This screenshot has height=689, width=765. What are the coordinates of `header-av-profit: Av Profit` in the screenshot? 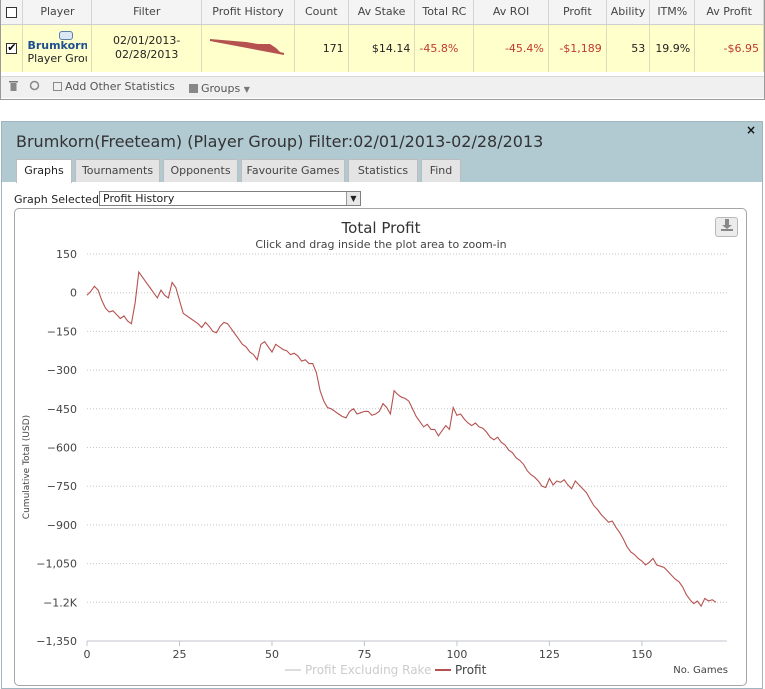 It's located at (729, 12).